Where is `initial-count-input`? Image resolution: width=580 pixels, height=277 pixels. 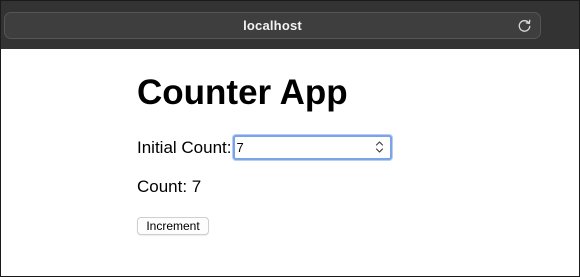
initial-count-input is located at coordinates (301, 147).